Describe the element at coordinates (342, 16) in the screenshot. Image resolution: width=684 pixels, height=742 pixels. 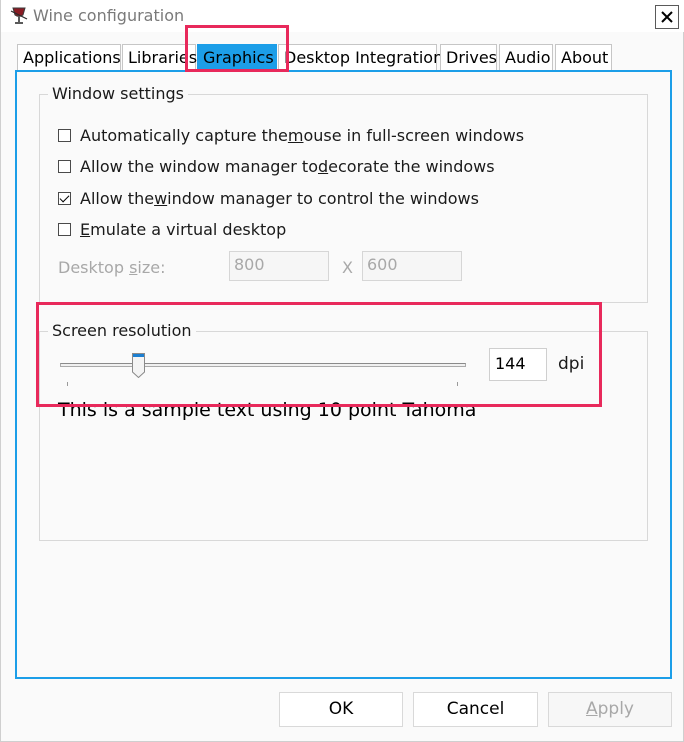
I see `title-bar: Wine configuration` at that location.